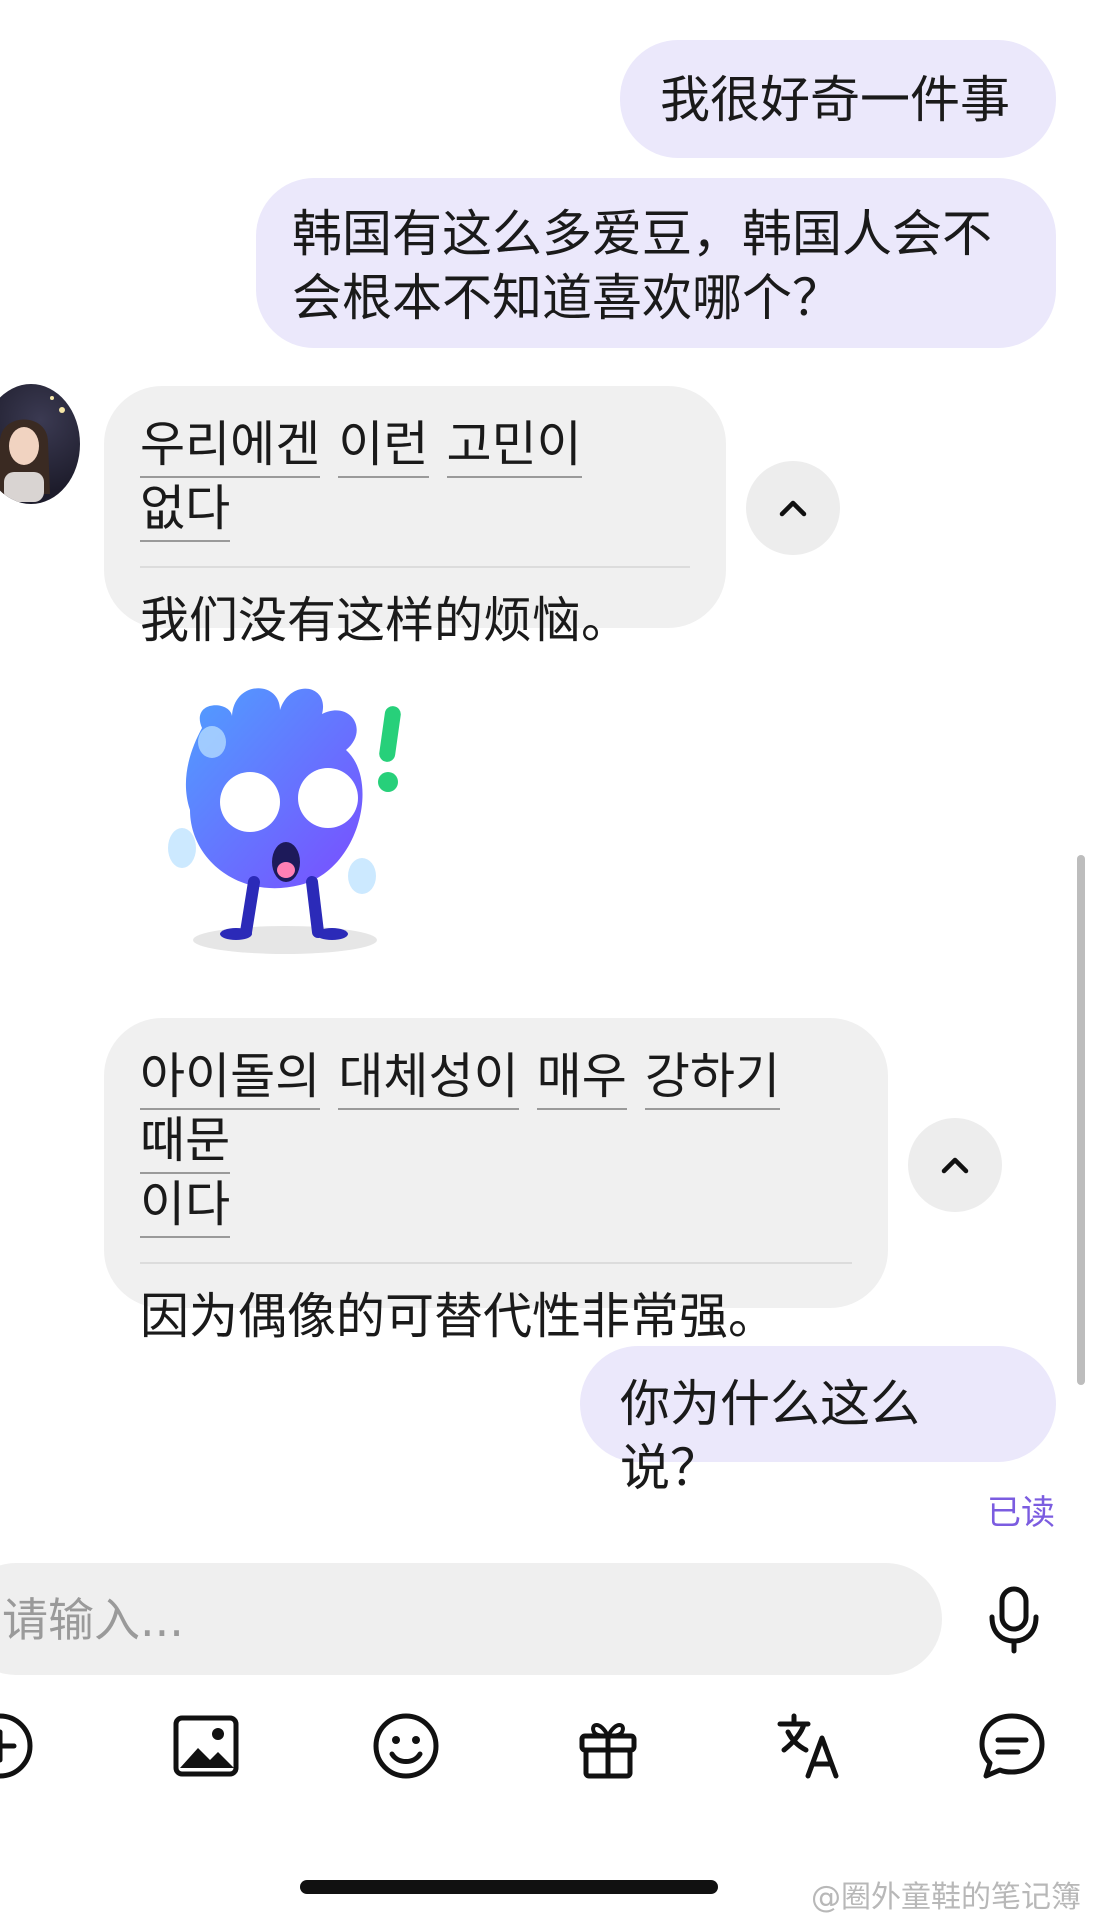 This screenshot has width=1093, height=1920. I want to click on translate-button, so click(810, 1746).